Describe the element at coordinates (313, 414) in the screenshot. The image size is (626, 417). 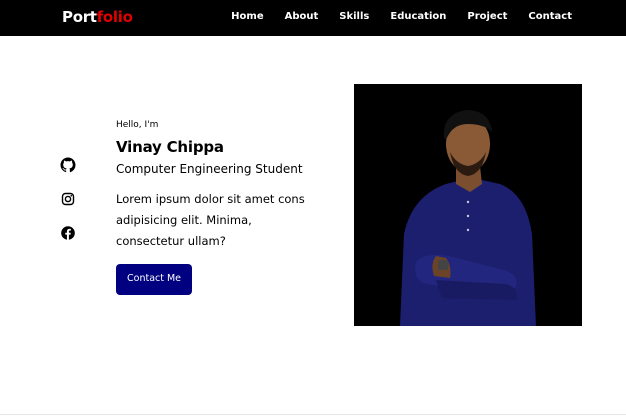
I see `footer-divider` at that location.